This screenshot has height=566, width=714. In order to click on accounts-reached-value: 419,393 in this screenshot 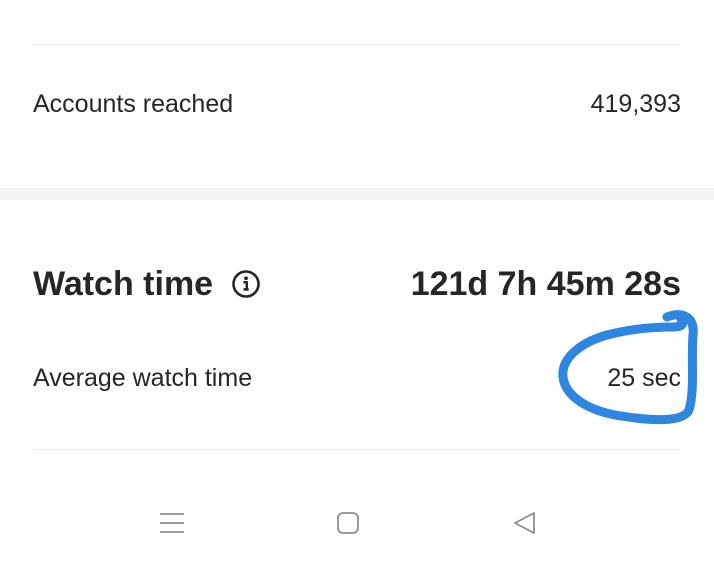, I will do `click(635, 103)`.